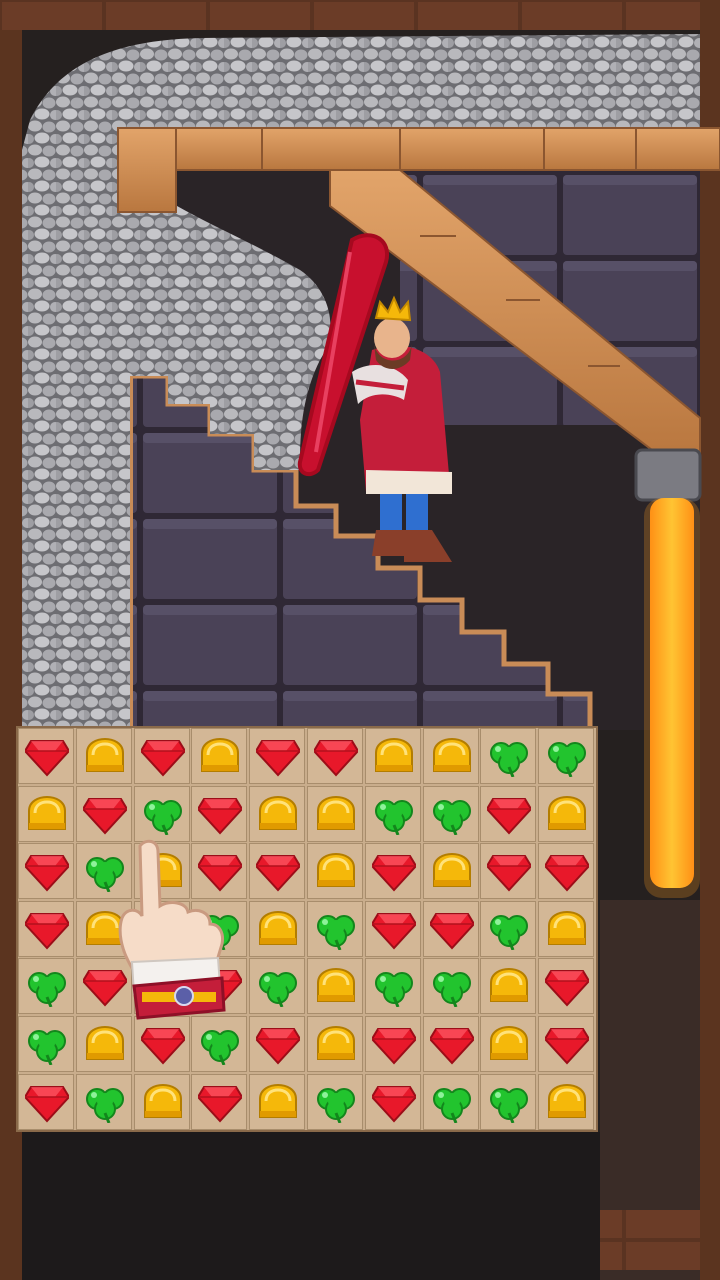 The height and width of the screenshot is (1280, 720). What do you see at coordinates (360, 15) in the screenshot?
I see `outer-frame-top` at bounding box center [360, 15].